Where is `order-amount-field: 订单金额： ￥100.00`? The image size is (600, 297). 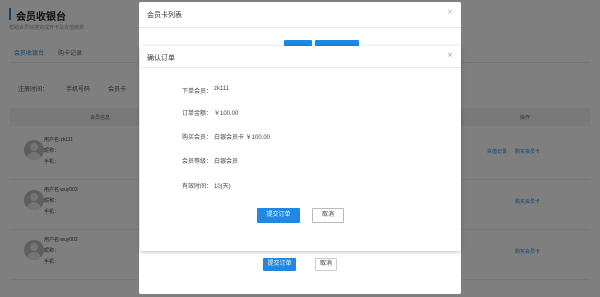
order-amount-field: 订单金额： ￥100.00 is located at coordinates (194, 113).